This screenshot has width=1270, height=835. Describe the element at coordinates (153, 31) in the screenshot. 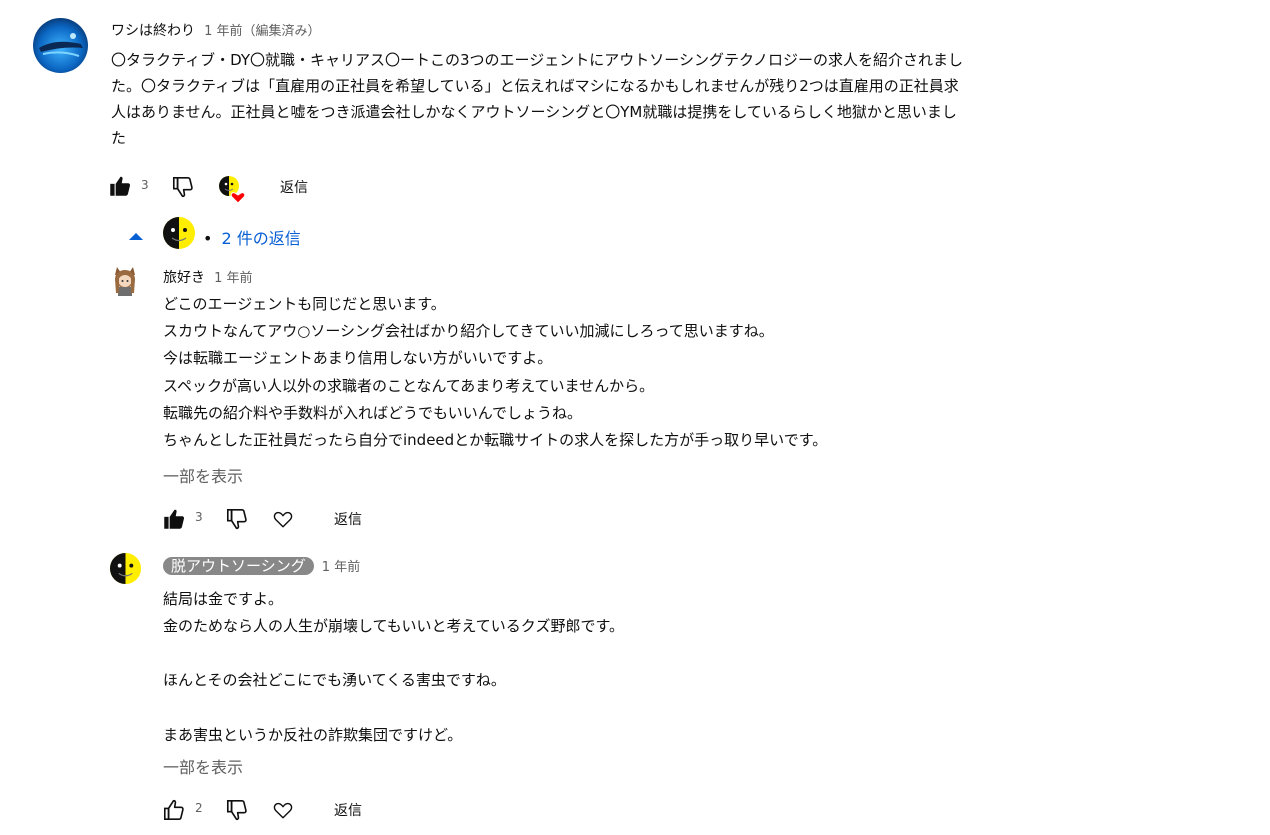

I see `comment-author: ワシは終わり` at that location.